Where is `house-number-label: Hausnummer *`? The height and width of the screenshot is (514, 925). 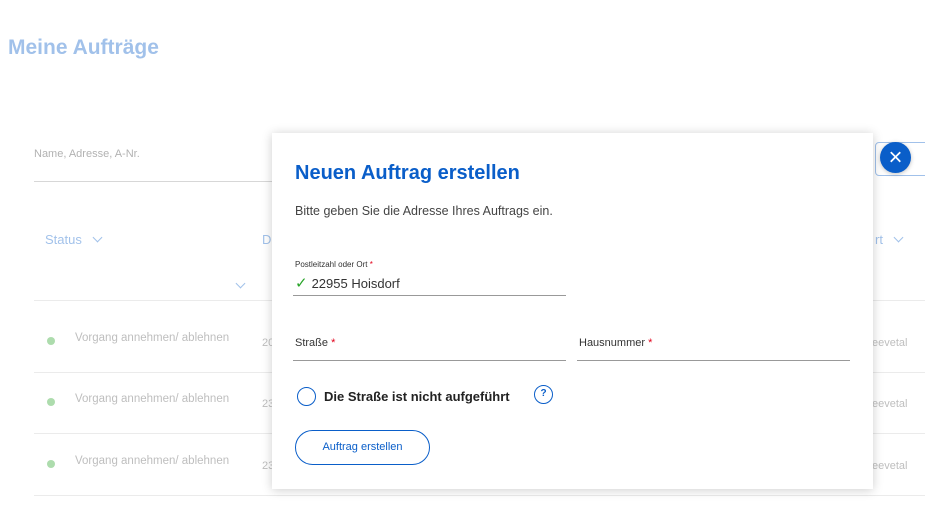
house-number-label: Hausnummer * is located at coordinates (616, 343).